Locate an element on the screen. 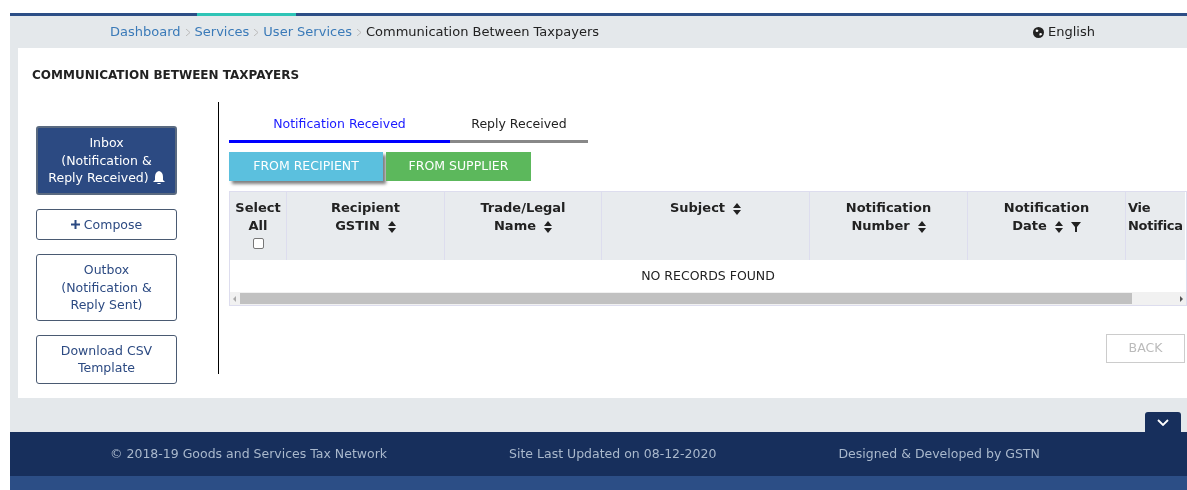 The width and height of the screenshot is (1187, 490). column-header: Vie is located at coordinates (1139, 207).